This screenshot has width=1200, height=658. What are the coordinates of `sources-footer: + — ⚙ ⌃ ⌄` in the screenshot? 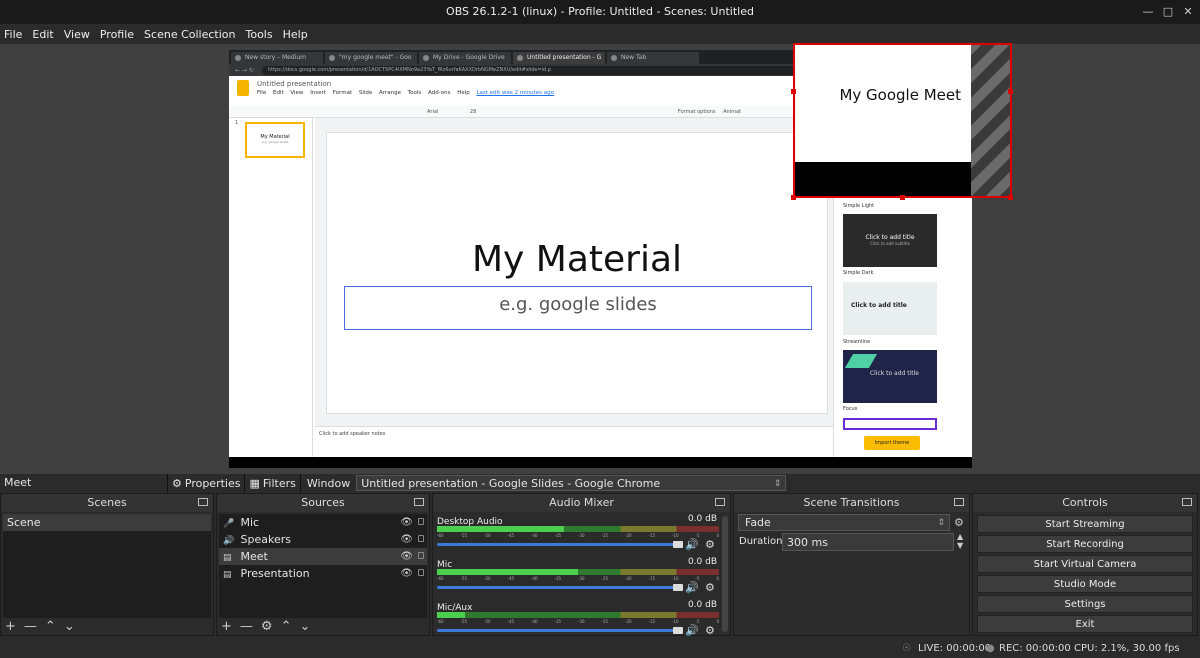 It's located at (269, 626).